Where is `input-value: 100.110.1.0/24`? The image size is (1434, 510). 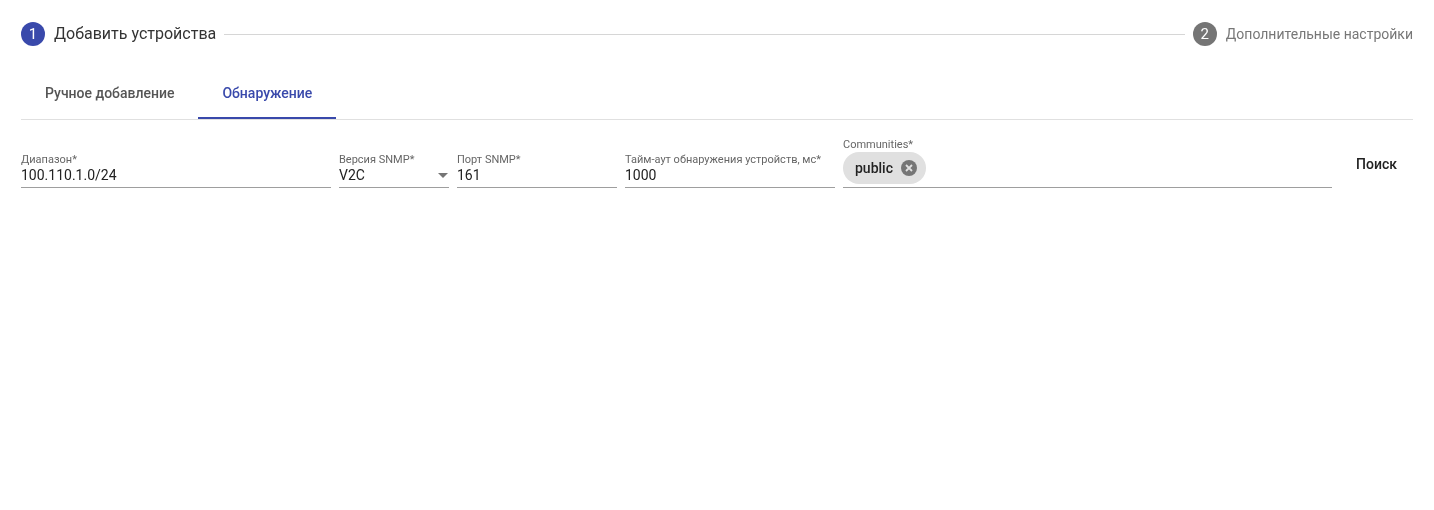
input-value: 100.110.1.0/24 is located at coordinates (69, 175).